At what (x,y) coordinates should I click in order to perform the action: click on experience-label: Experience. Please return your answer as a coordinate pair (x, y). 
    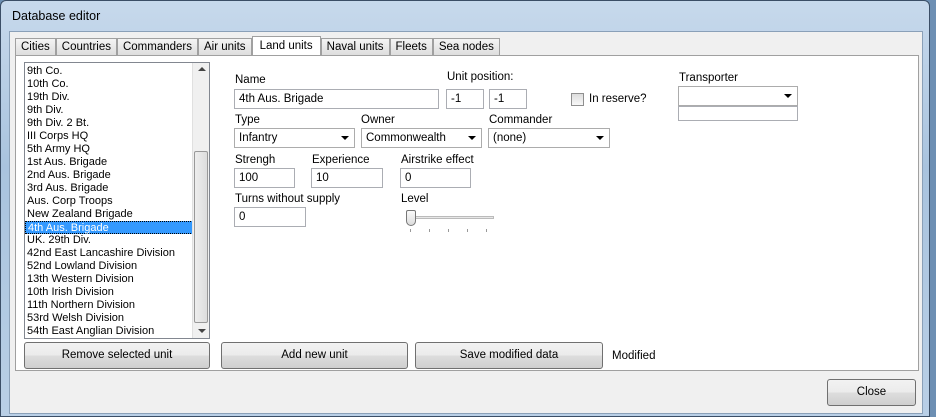
    Looking at the image, I should click on (341, 160).